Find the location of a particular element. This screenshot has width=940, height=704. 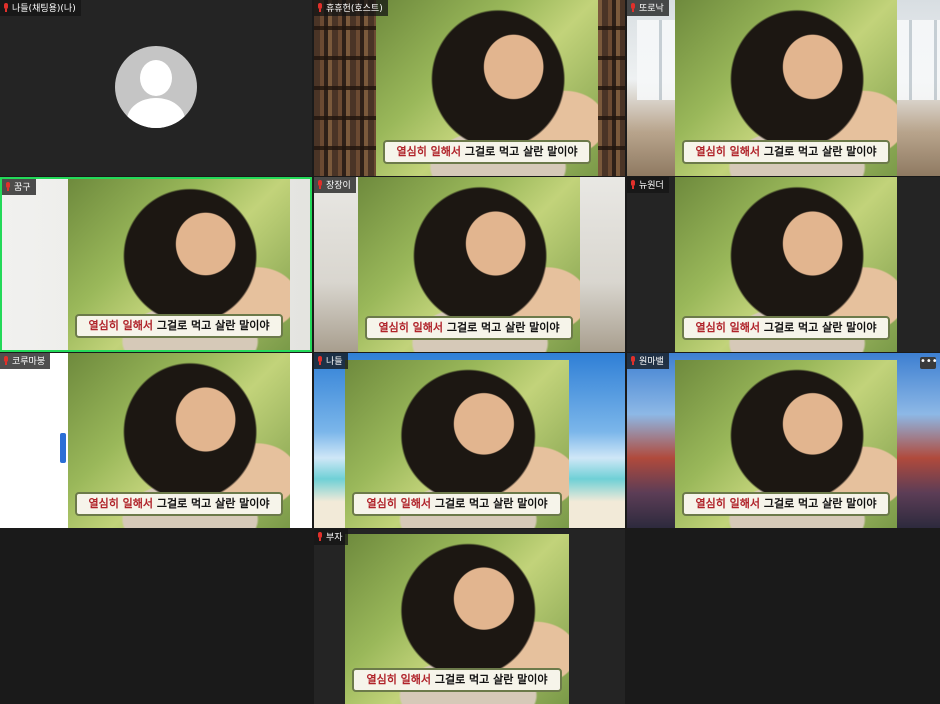

participant-name-tag: 또로낙 is located at coordinates (648, 8).